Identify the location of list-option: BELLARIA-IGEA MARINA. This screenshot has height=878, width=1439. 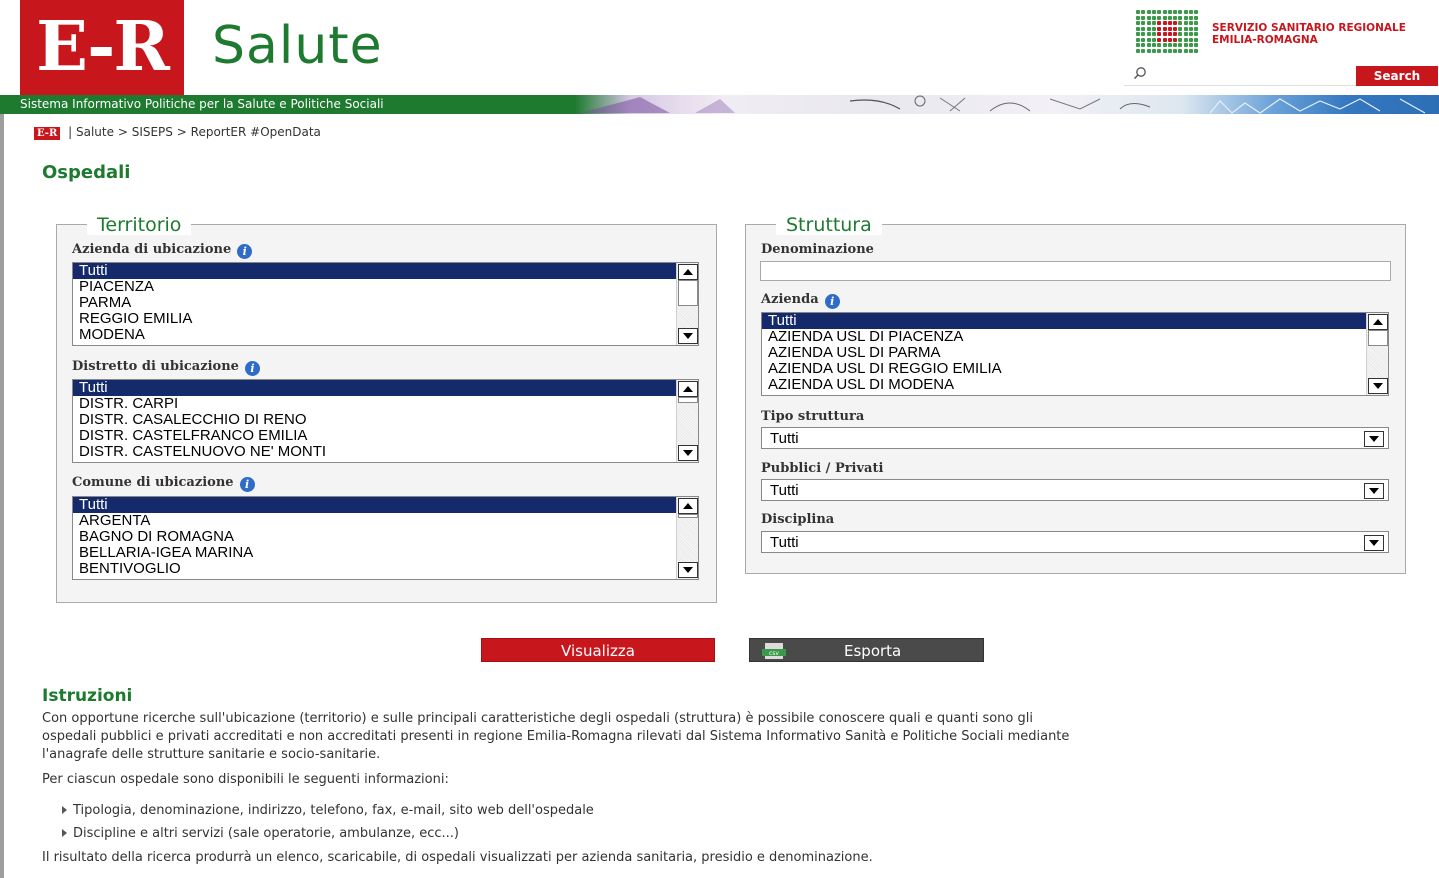
(385, 553).